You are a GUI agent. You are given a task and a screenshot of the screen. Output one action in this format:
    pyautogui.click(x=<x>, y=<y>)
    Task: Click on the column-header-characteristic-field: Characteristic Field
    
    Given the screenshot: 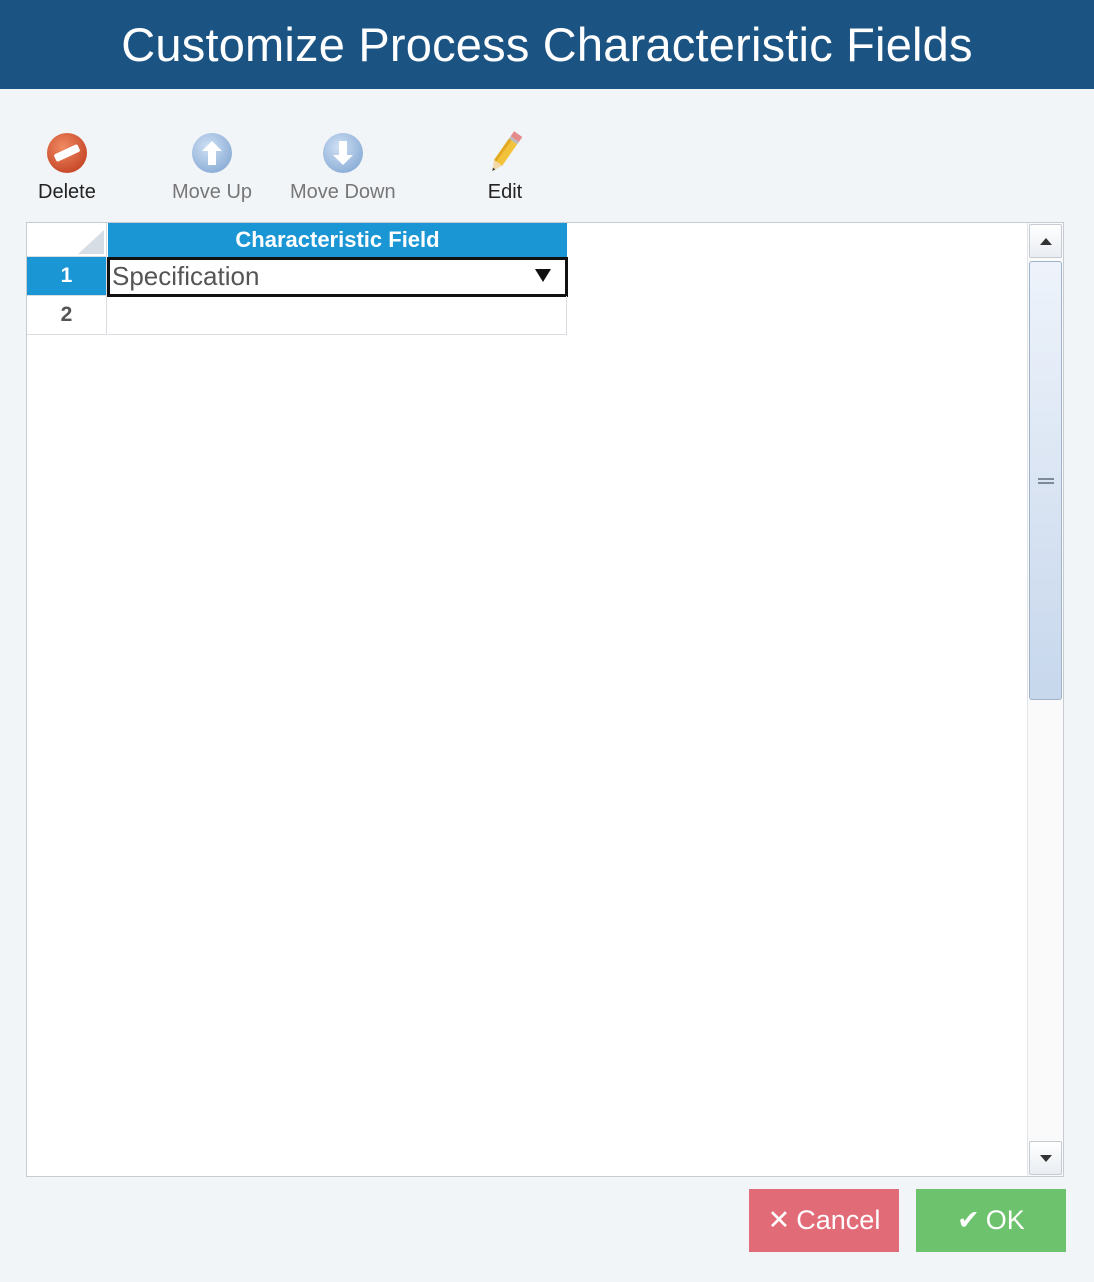 What is the action you would take?
    pyautogui.click(x=337, y=240)
    